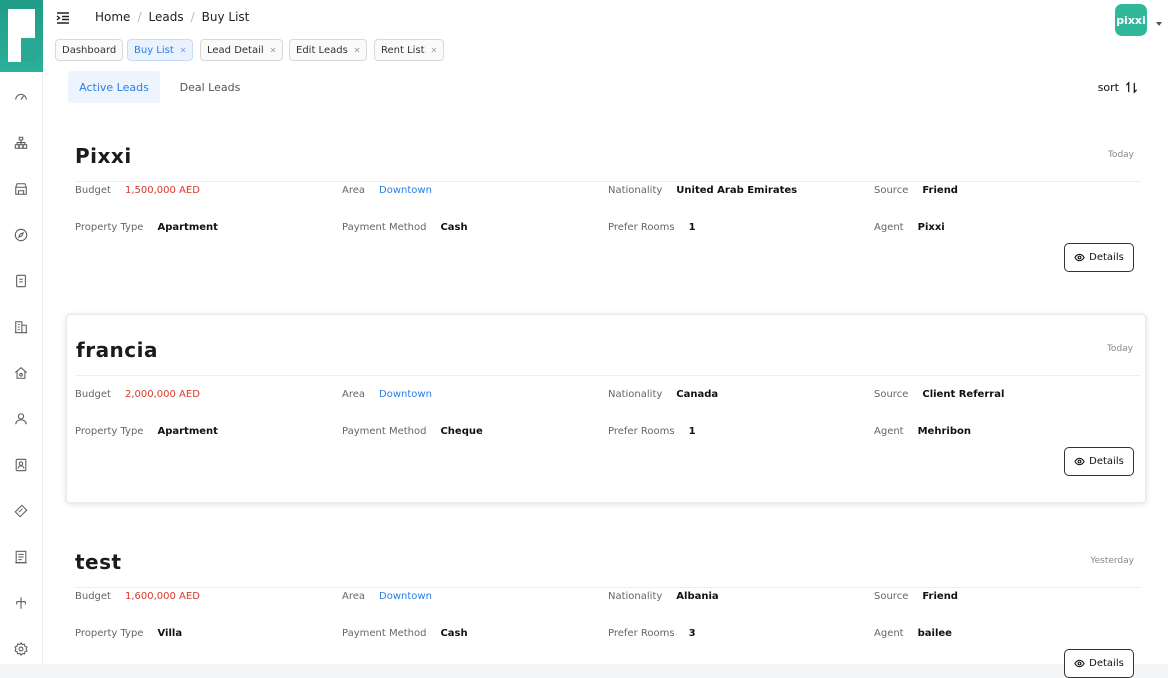 Image resolution: width=1168 pixels, height=678 pixels. I want to click on avatar: pixxi, so click(1131, 20).